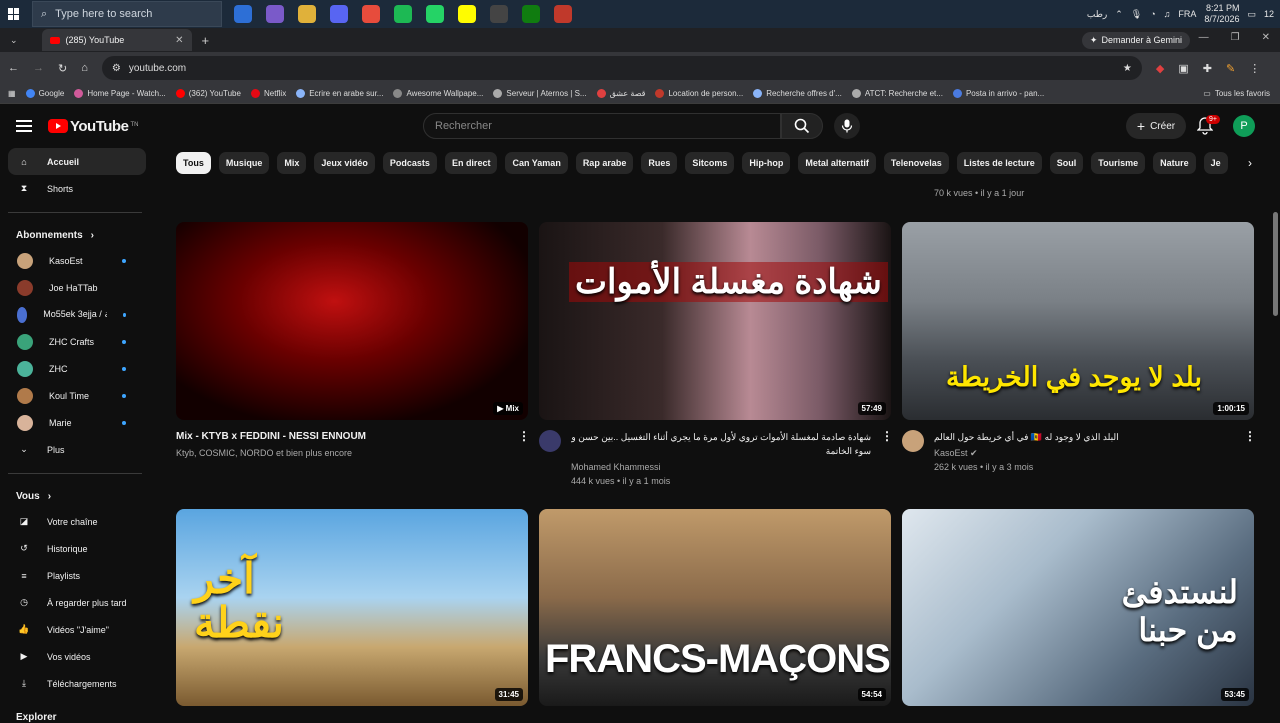  What do you see at coordinates (1254, 68) in the screenshot?
I see `menu-kebab-icon: ⋮` at bounding box center [1254, 68].